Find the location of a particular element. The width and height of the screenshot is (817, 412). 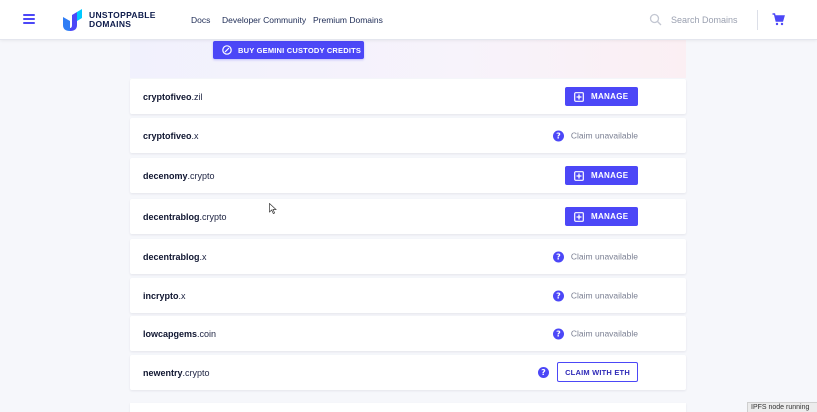

header-divider is located at coordinates (757, 20).